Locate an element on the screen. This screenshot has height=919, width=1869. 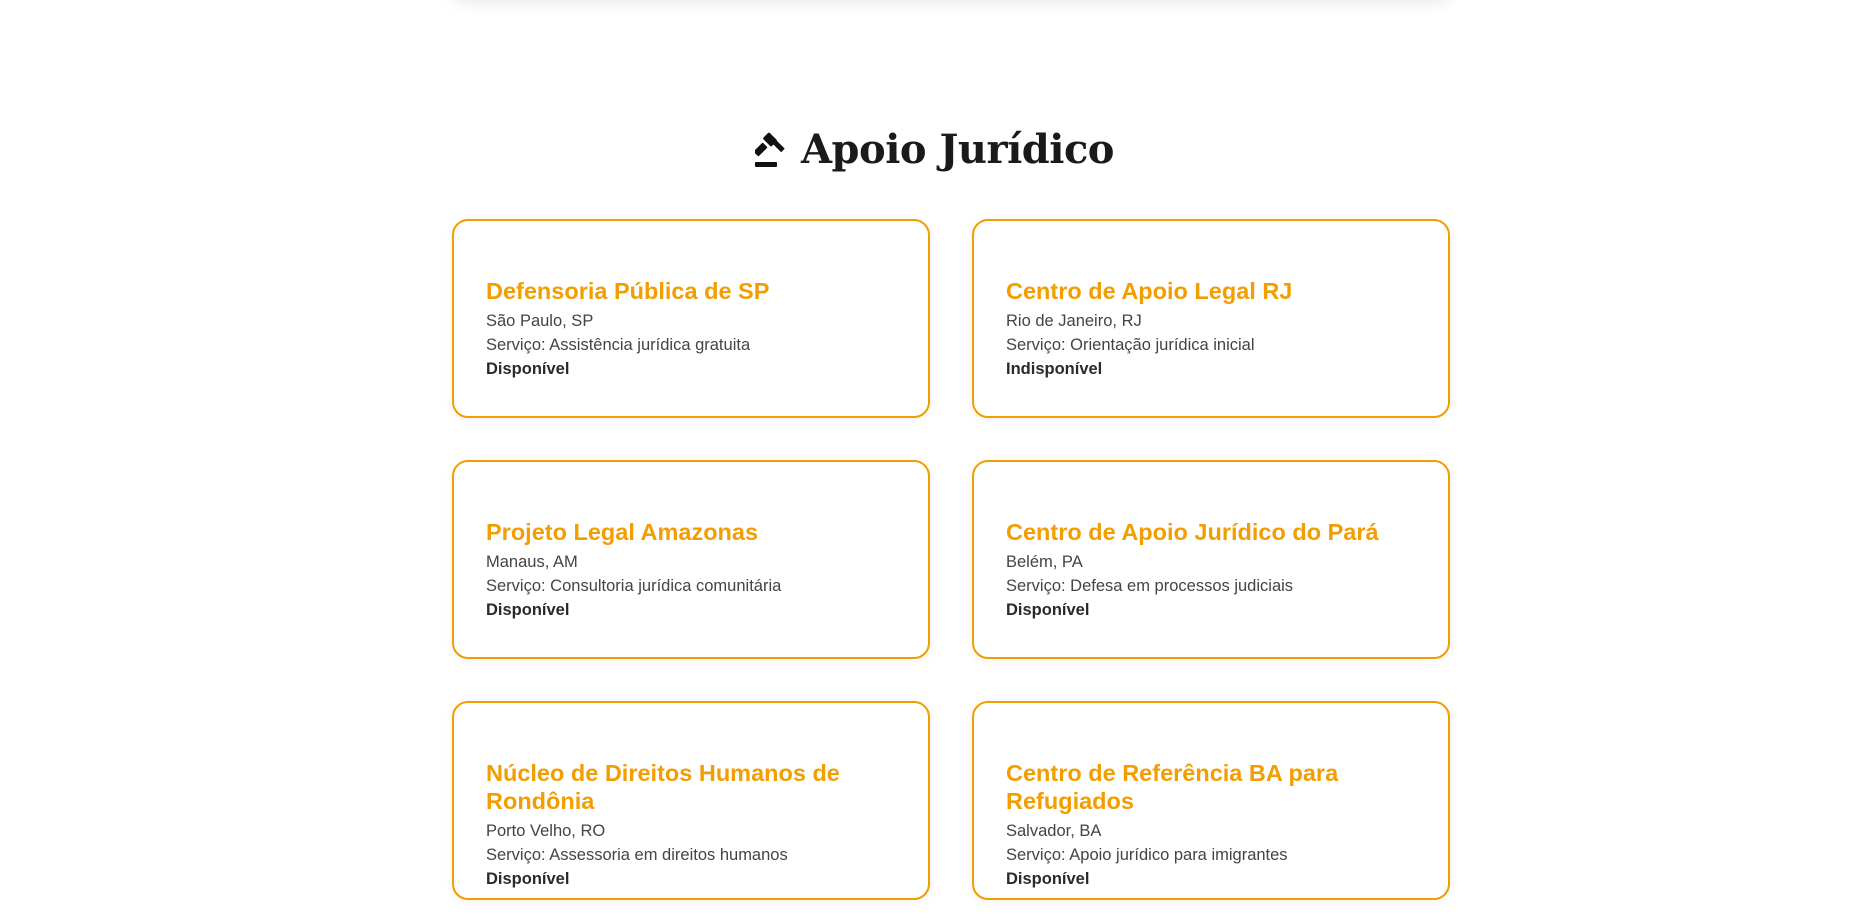
card-title: Defensoria Pública de SP is located at coordinates (628, 291).